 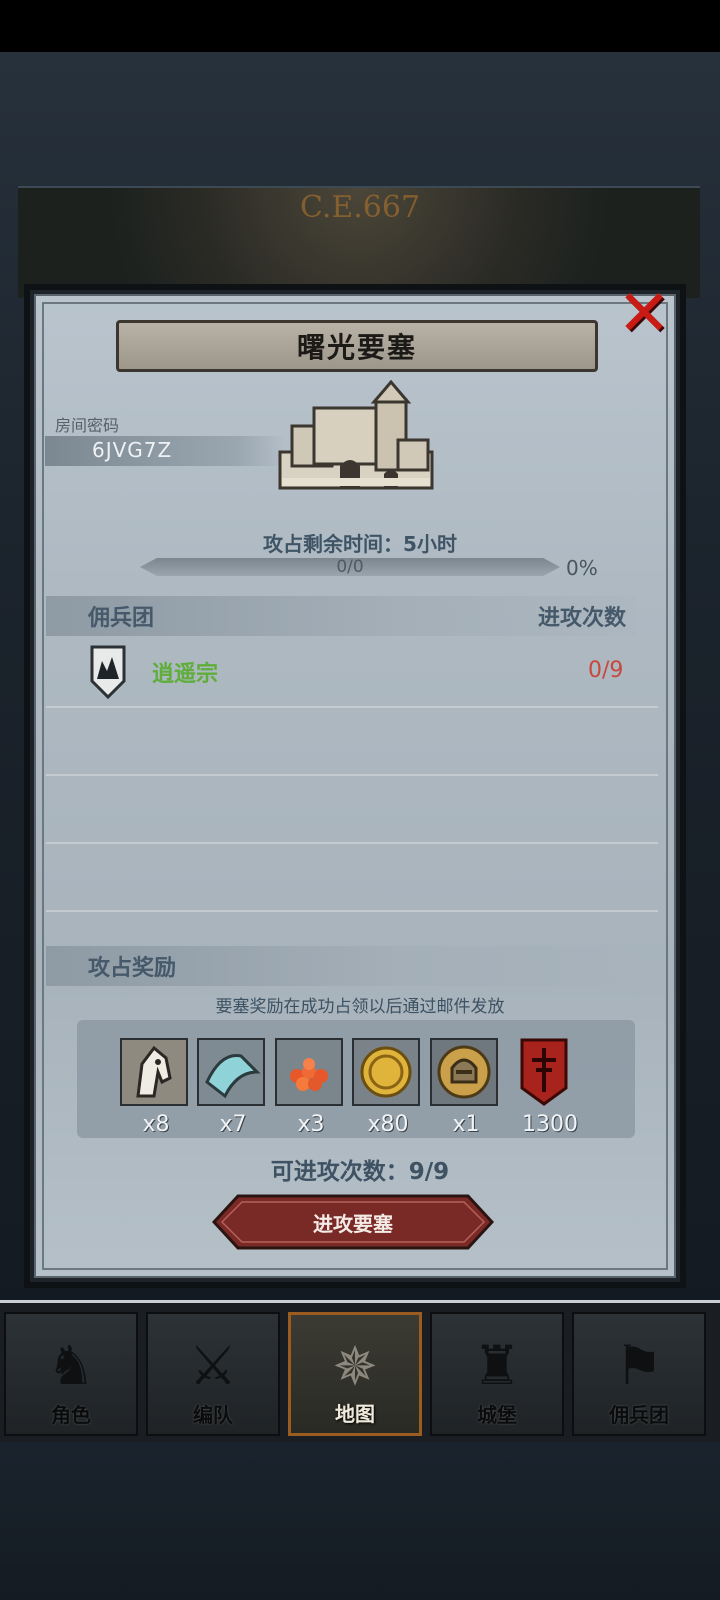 What do you see at coordinates (466, 1124) in the screenshot?
I see `reward-quantity: x1` at bounding box center [466, 1124].